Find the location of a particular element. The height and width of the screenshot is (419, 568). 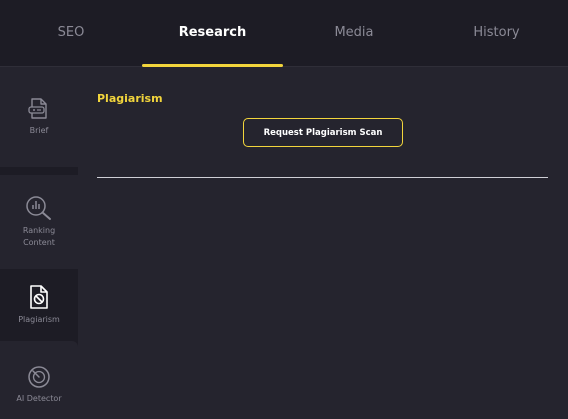

sidebar-item-plagiarism: Plagiarism is located at coordinates (39, 305).